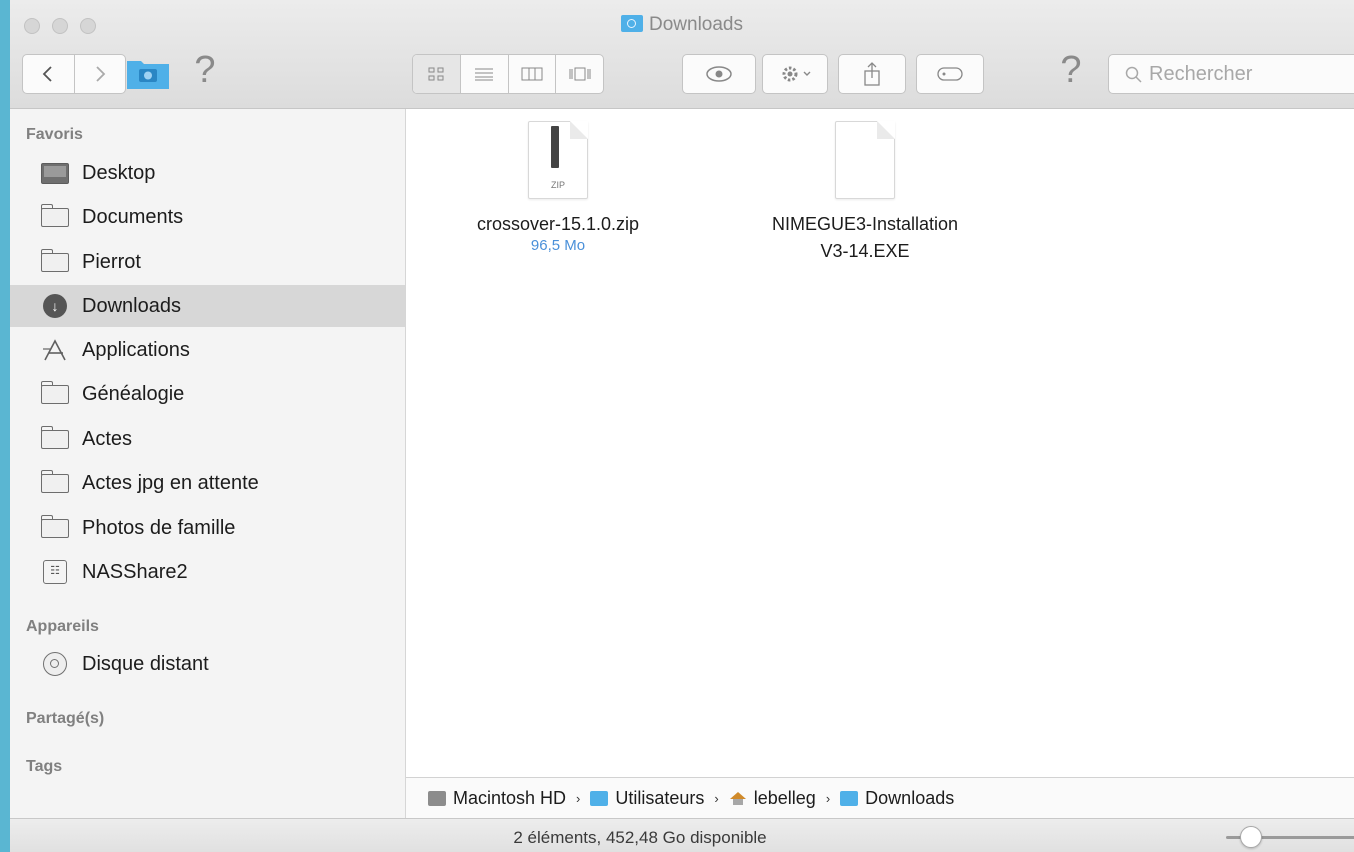  What do you see at coordinates (136, 349) in the screenshot?
I see `sidebar-item-label: Applications` at bounding box center [136, 349].